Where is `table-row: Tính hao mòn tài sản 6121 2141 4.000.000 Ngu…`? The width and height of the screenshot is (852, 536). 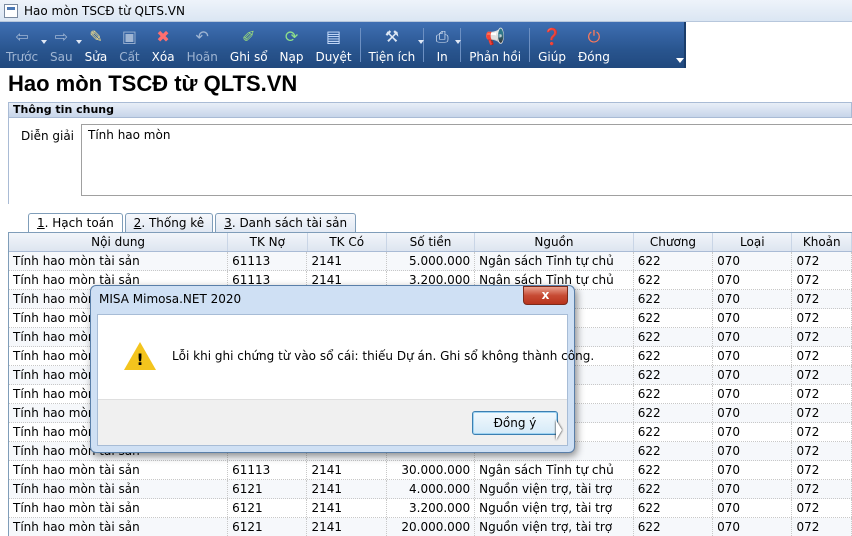 table-row: Tính hao mòn tài sản 6121 2141 4.000.000 Ngu… is located at coordinates (430, 489).